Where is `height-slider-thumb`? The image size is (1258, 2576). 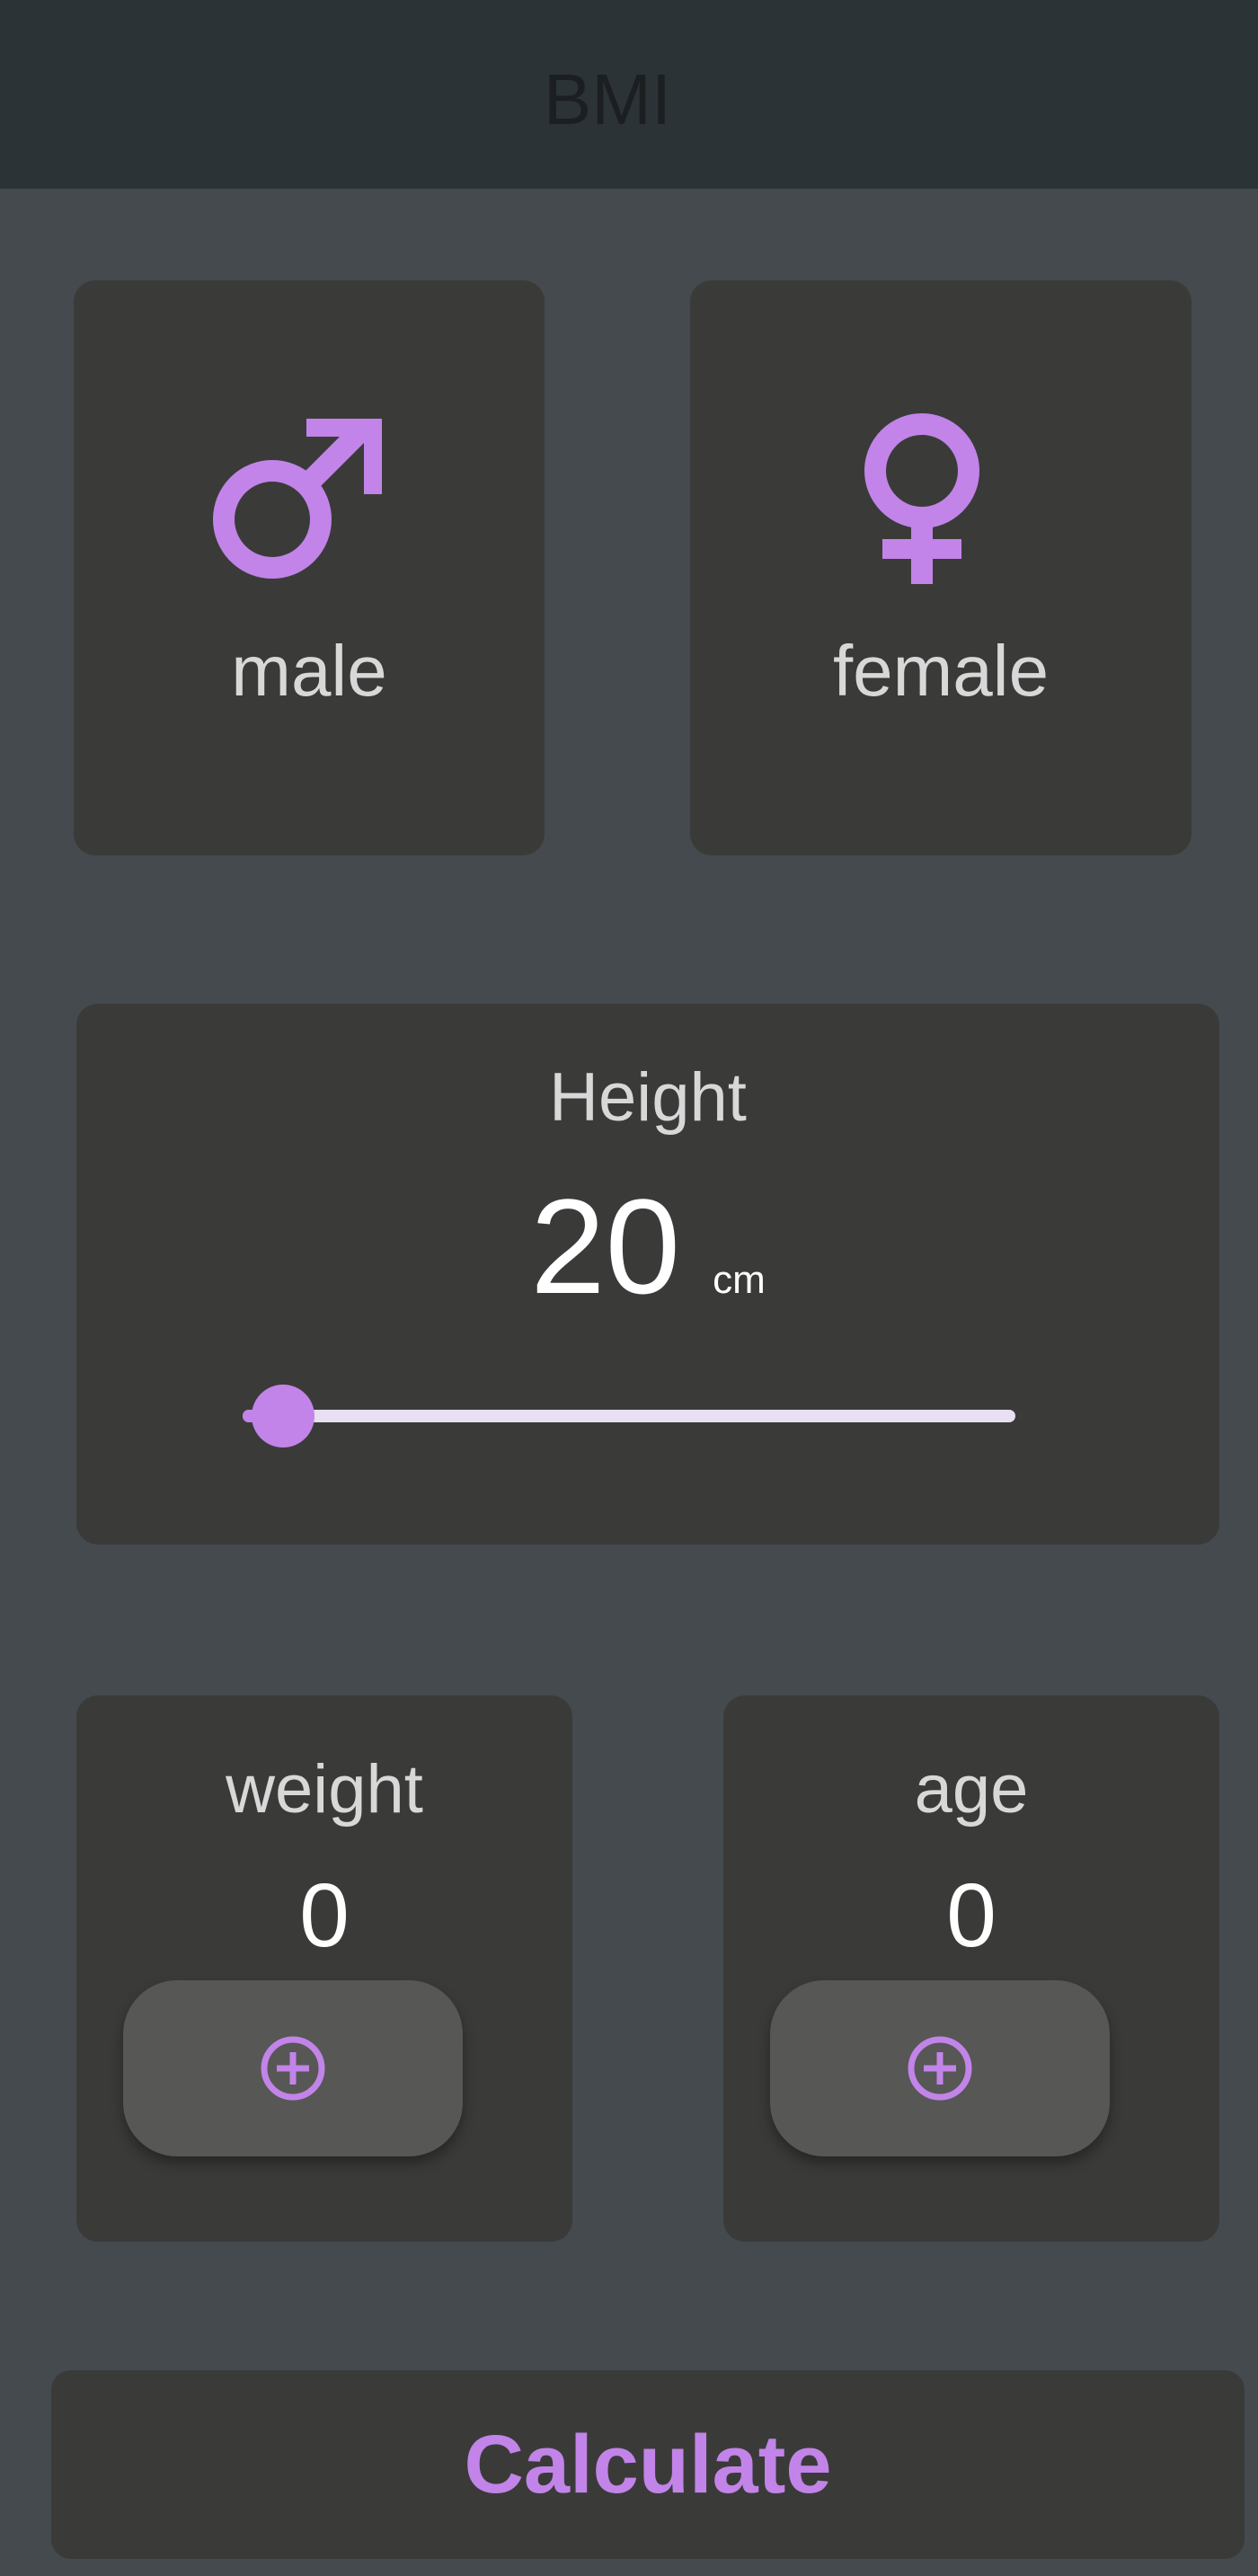
height-slider-thumb is located at coordinates (283, 1416).